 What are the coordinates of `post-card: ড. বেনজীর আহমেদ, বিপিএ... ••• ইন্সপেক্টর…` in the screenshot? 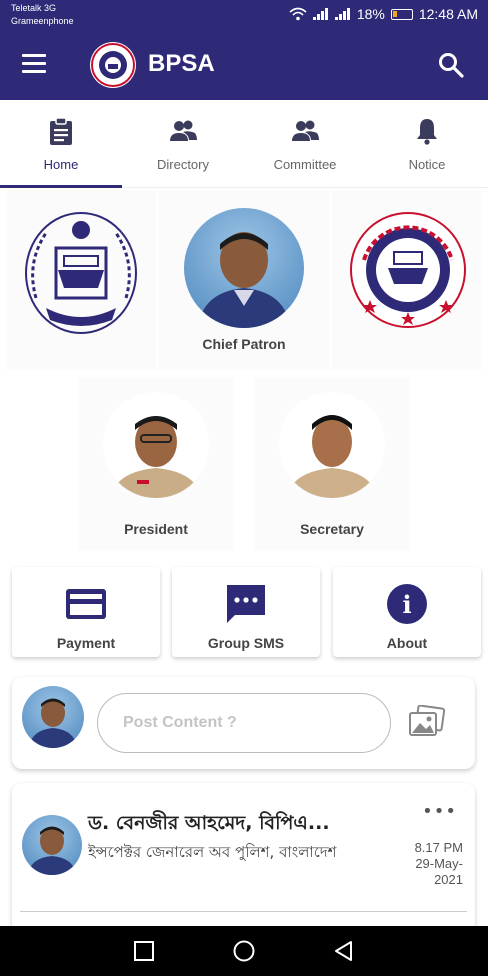 It's located at (243, 854).